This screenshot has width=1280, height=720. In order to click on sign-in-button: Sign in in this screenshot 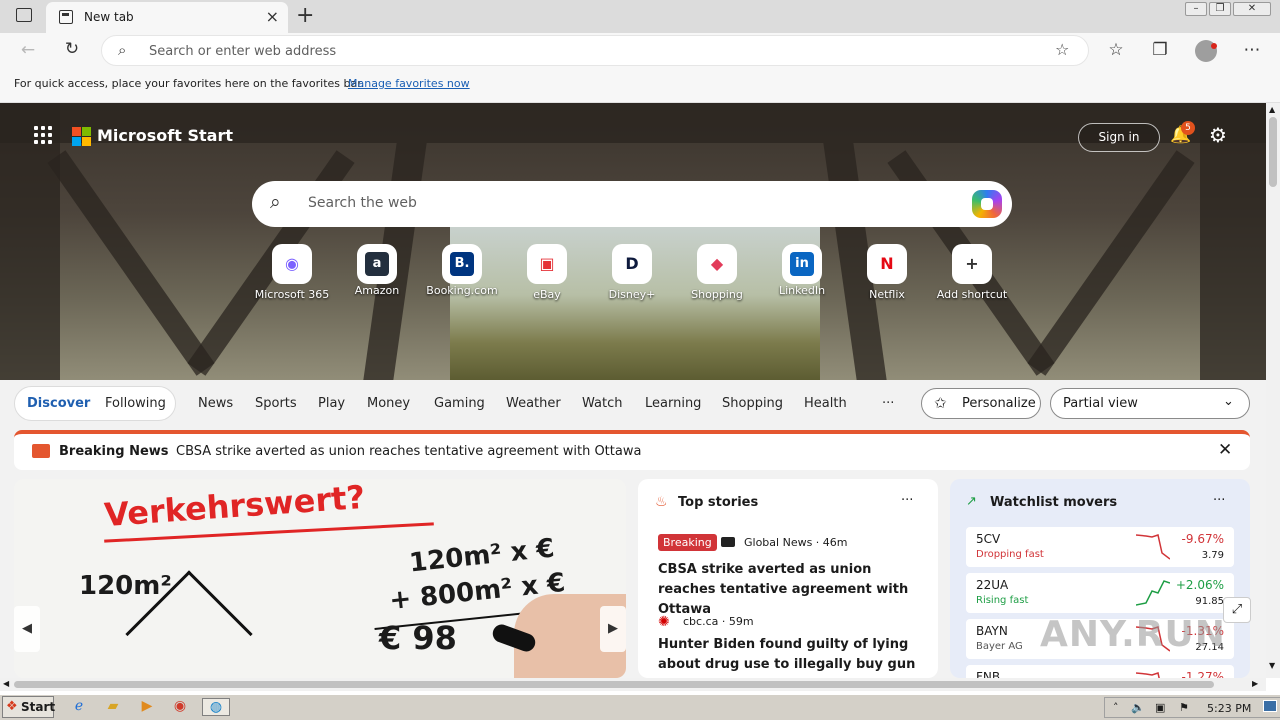, I will do `click(1119, 137)`.